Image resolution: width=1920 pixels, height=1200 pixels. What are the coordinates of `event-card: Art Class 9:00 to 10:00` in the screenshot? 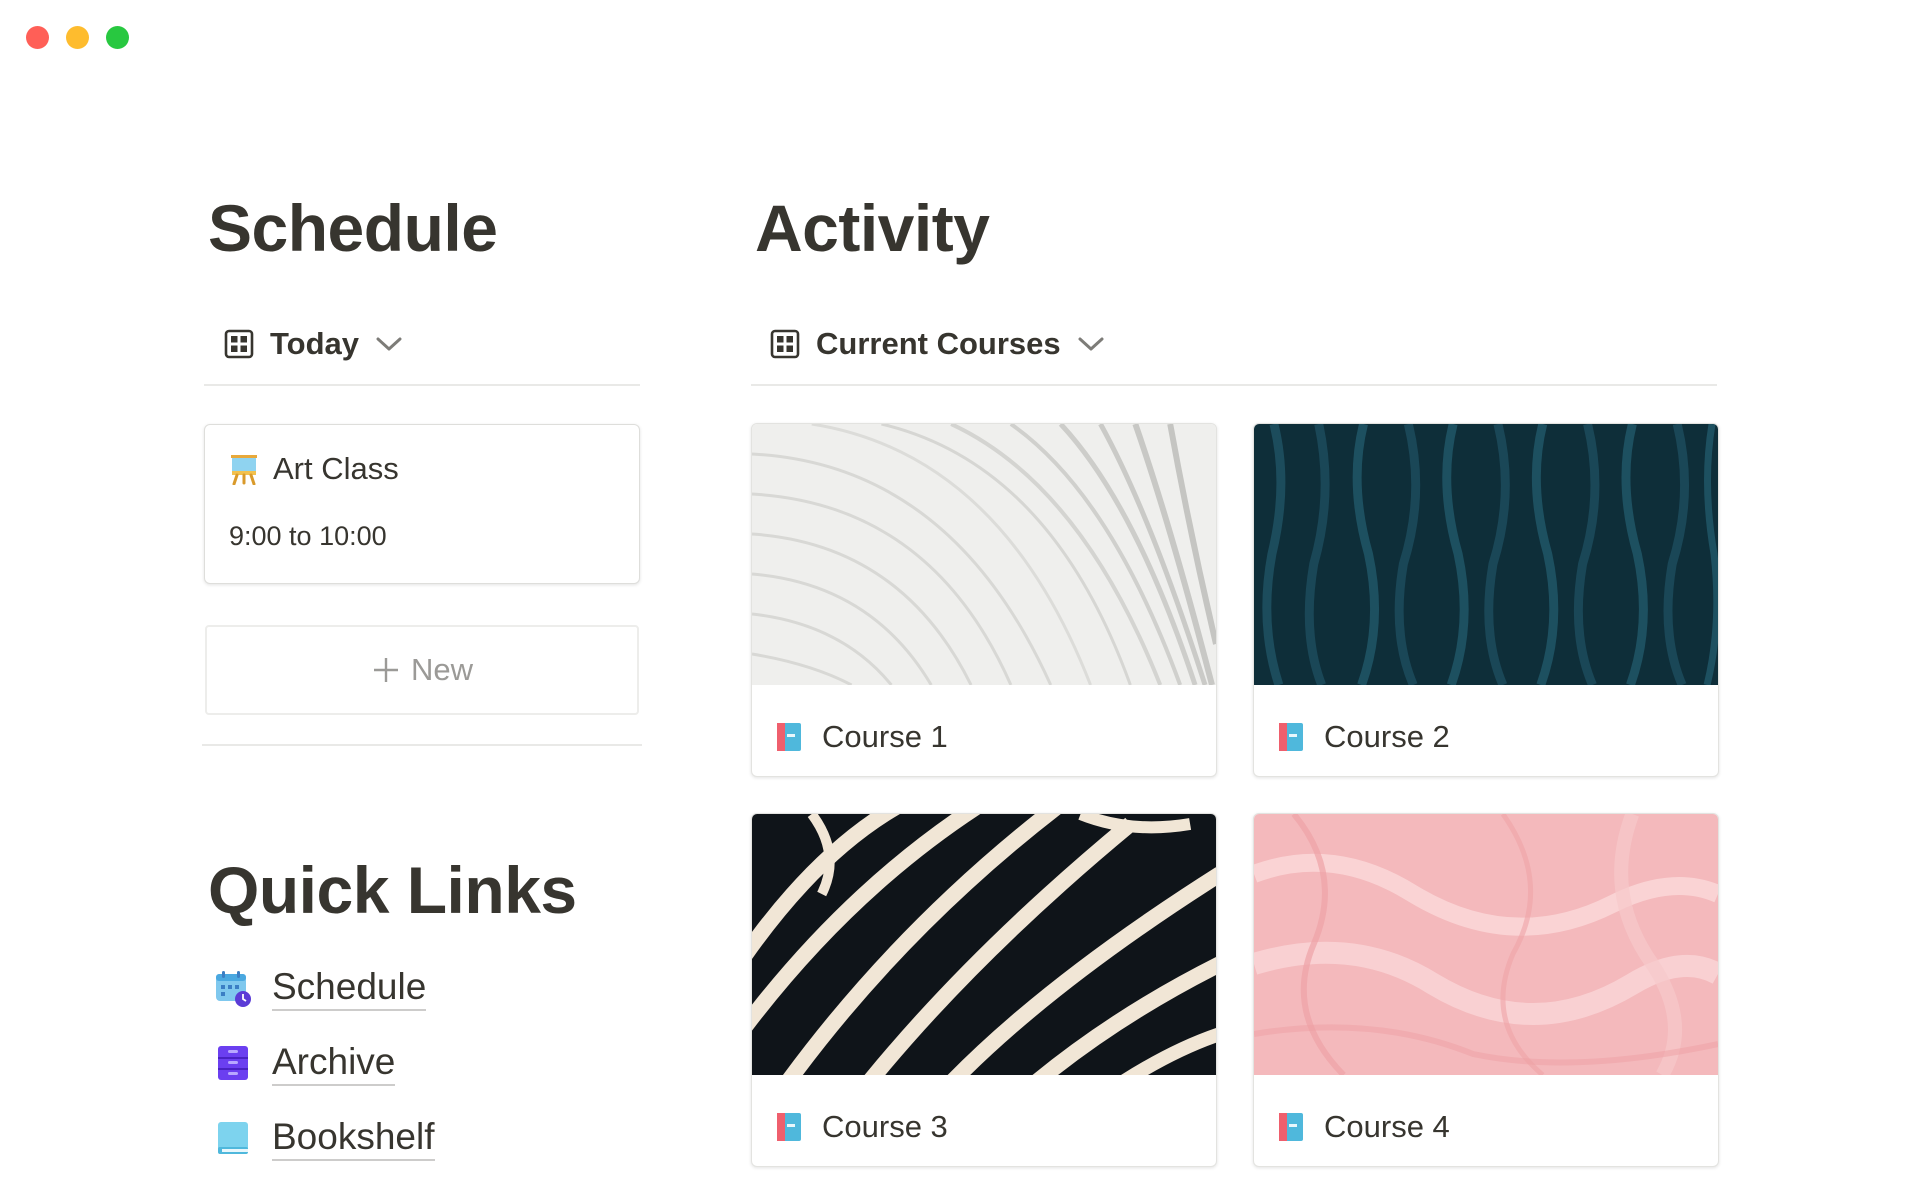 It's located at (422, 504).